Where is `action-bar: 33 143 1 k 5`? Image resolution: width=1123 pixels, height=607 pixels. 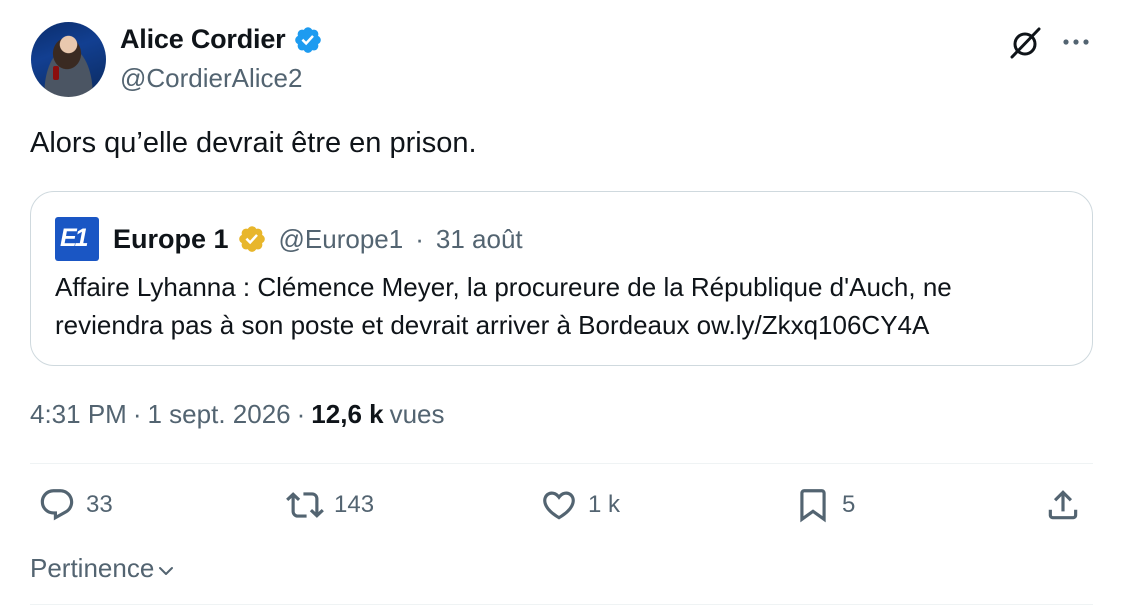
action-bar: 33 143 1 k 5 is located at coordinates (561, 510).